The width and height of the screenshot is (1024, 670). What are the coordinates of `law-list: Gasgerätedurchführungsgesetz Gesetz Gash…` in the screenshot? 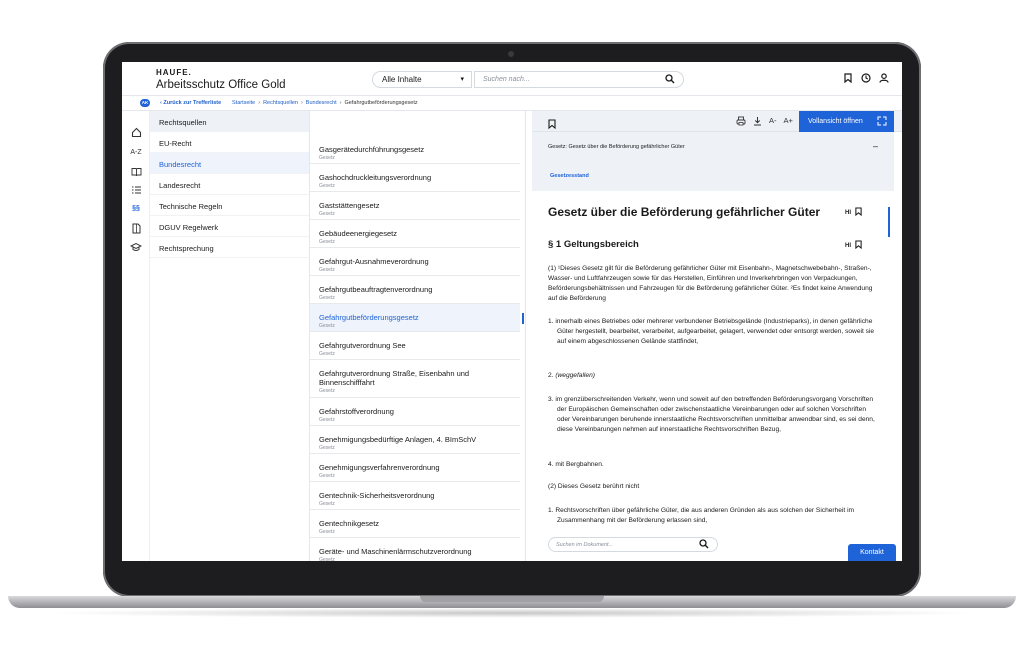 It's located at (418, 336).